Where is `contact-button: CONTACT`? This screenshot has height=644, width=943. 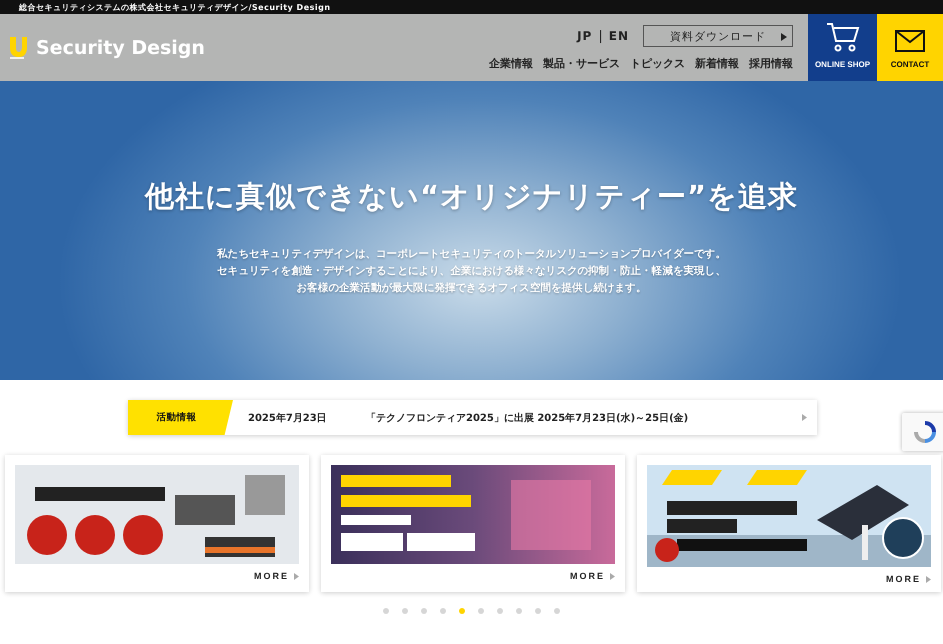
contact-button: CONTACT is located at coordinates (910, 47).